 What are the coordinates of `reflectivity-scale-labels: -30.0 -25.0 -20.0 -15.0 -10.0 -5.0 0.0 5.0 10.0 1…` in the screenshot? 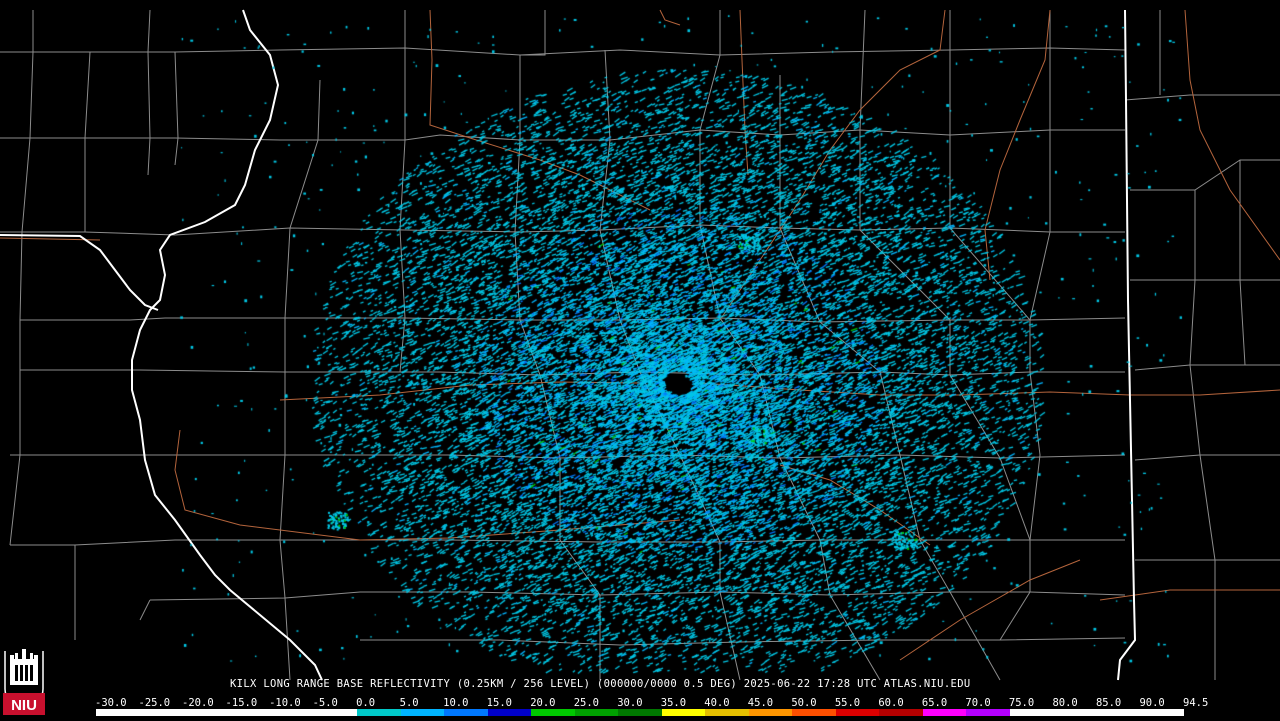 It's located at (651, 703).